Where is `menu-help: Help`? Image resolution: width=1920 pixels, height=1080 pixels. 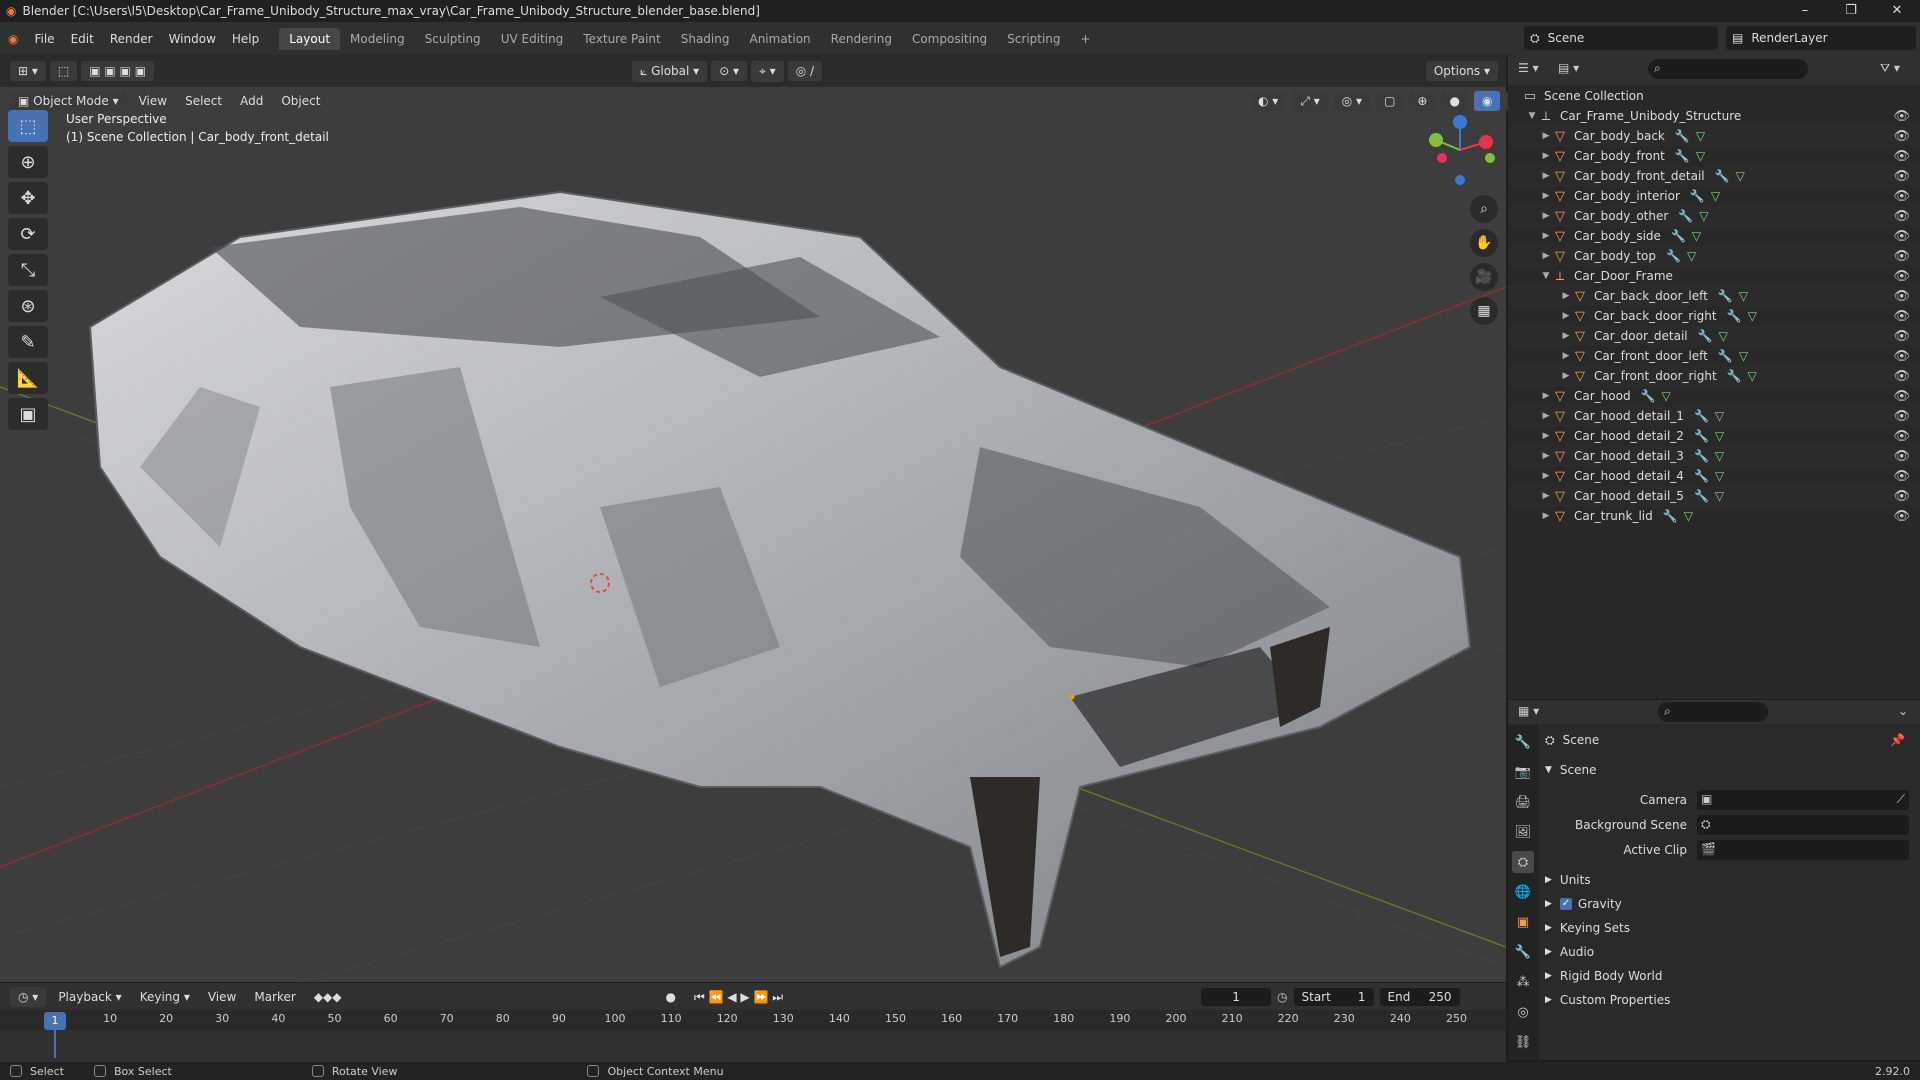 menu-help: Help is located at coordinates (245, 39).